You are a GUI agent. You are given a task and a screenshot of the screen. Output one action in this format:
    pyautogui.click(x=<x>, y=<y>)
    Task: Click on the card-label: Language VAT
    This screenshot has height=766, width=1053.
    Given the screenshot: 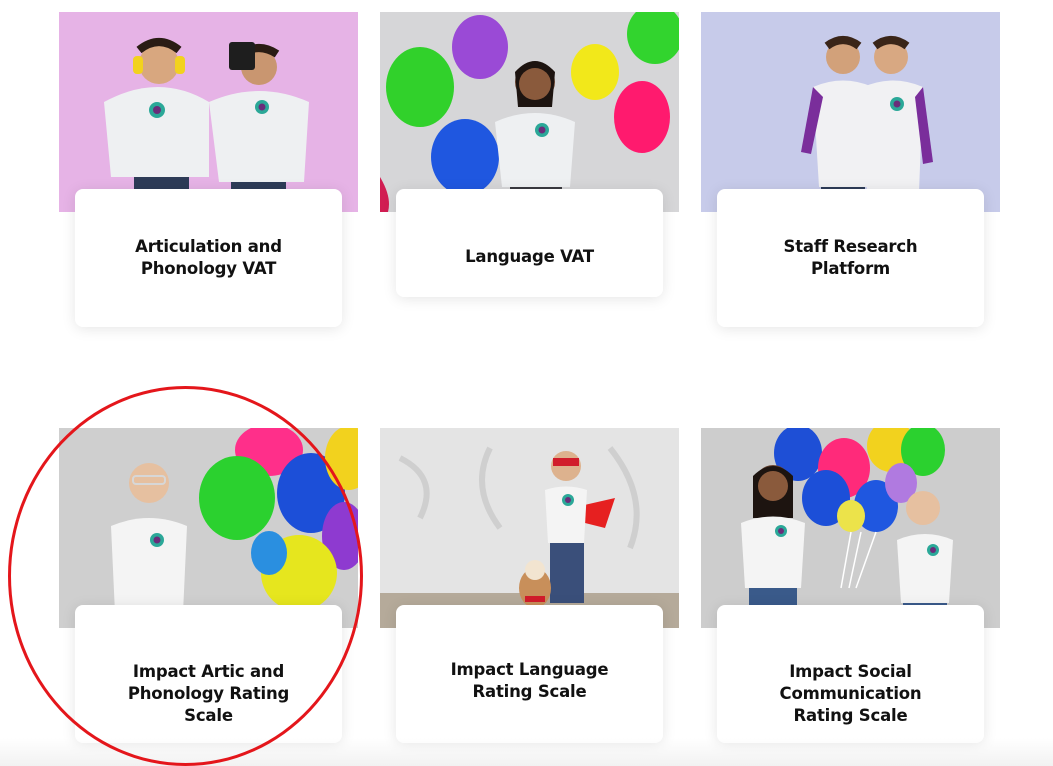 What is the action you would take?
    pyautogui.click(x=529, y=243)
    